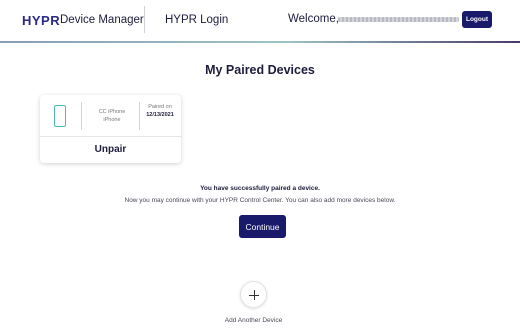 This screenshot has width=520, height=333. Describe the element at coordinates (60, 116) in the screenshot. I see `phone-icon` at that location.